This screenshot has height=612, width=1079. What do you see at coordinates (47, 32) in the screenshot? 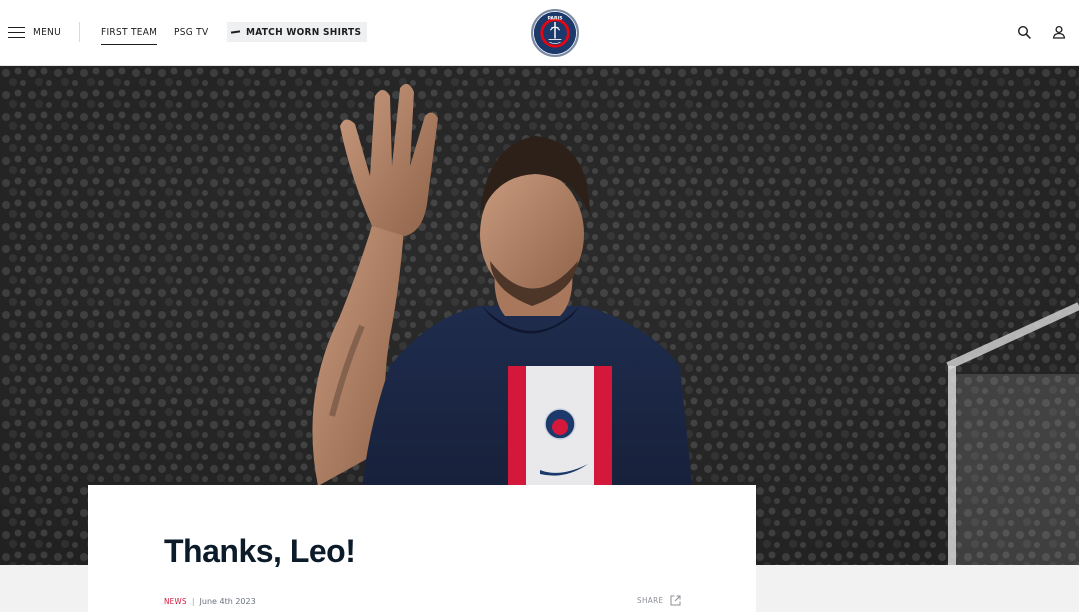
I see `menu-label: MENU` at bounding box center [47, 32].